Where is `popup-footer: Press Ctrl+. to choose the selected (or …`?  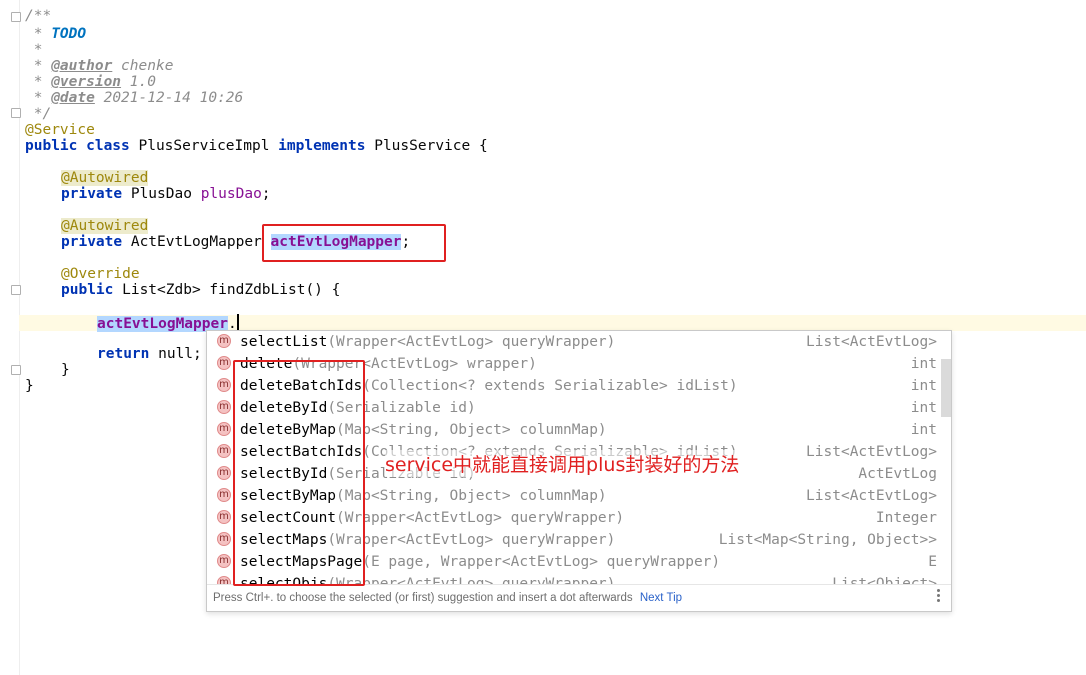 popup-footer: Press Ctrl+. to choose the selected (or … is located at coordinates (579, 597).